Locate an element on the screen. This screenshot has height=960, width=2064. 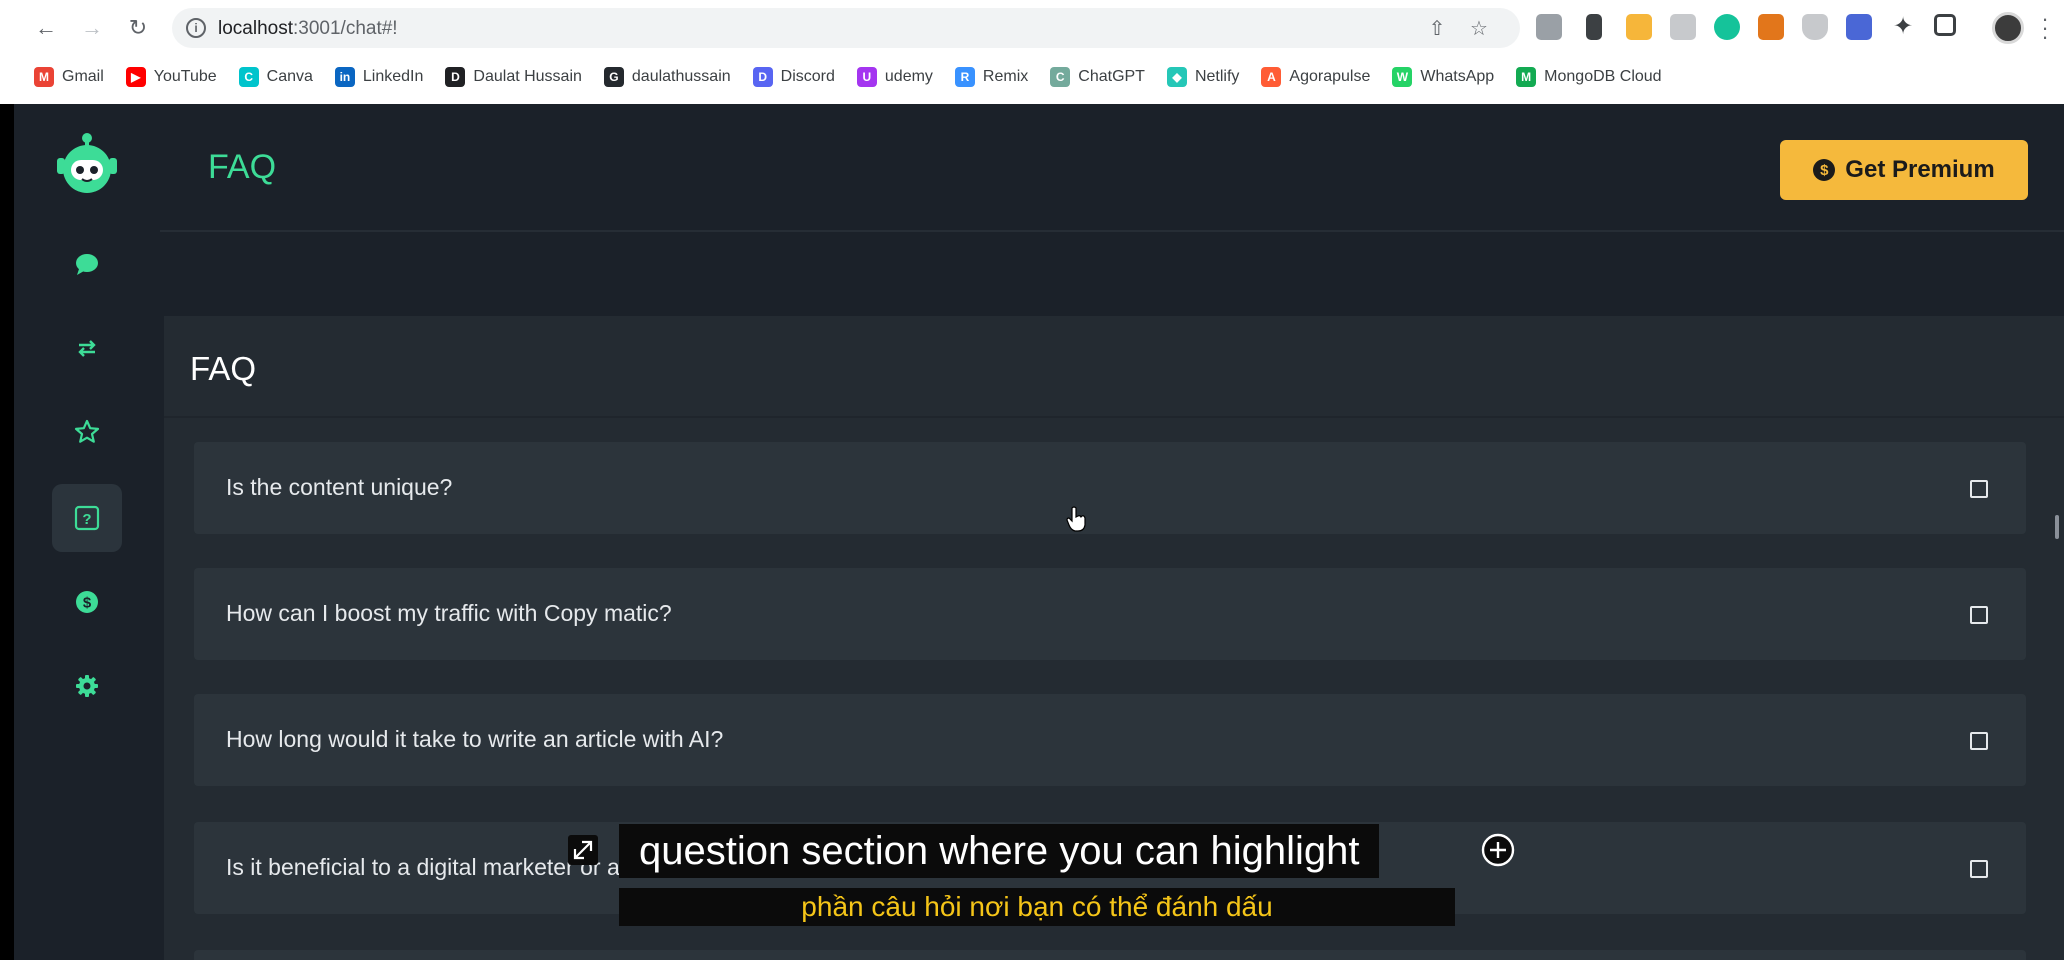
menu-icon: · · · is located at coordinates (2045, 28).